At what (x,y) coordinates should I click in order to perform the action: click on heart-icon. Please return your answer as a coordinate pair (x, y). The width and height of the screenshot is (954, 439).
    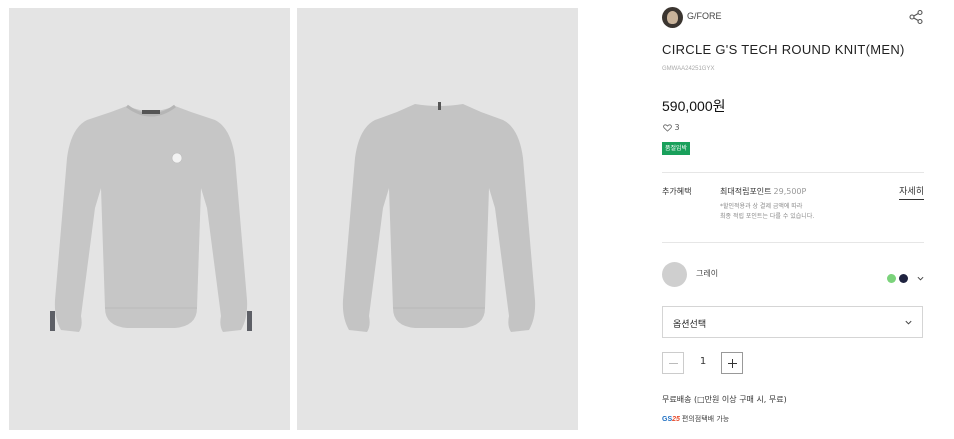
    Looking at the image, I should click on (667, 127).